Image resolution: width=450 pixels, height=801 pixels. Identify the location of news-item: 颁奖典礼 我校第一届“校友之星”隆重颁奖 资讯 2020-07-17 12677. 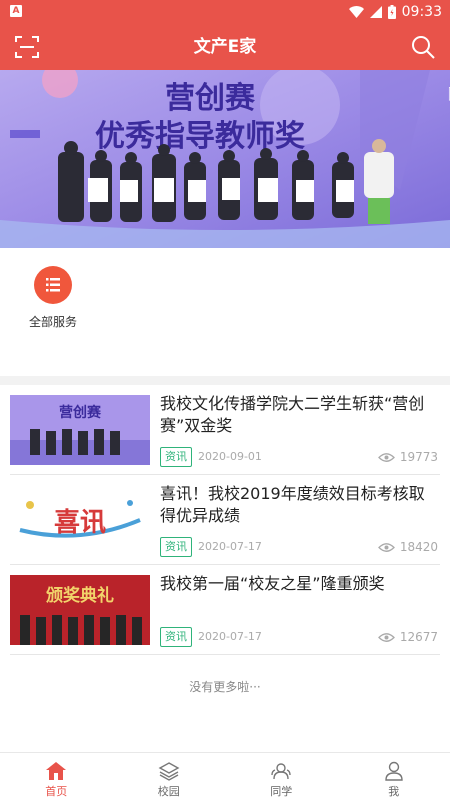
(225, 610).